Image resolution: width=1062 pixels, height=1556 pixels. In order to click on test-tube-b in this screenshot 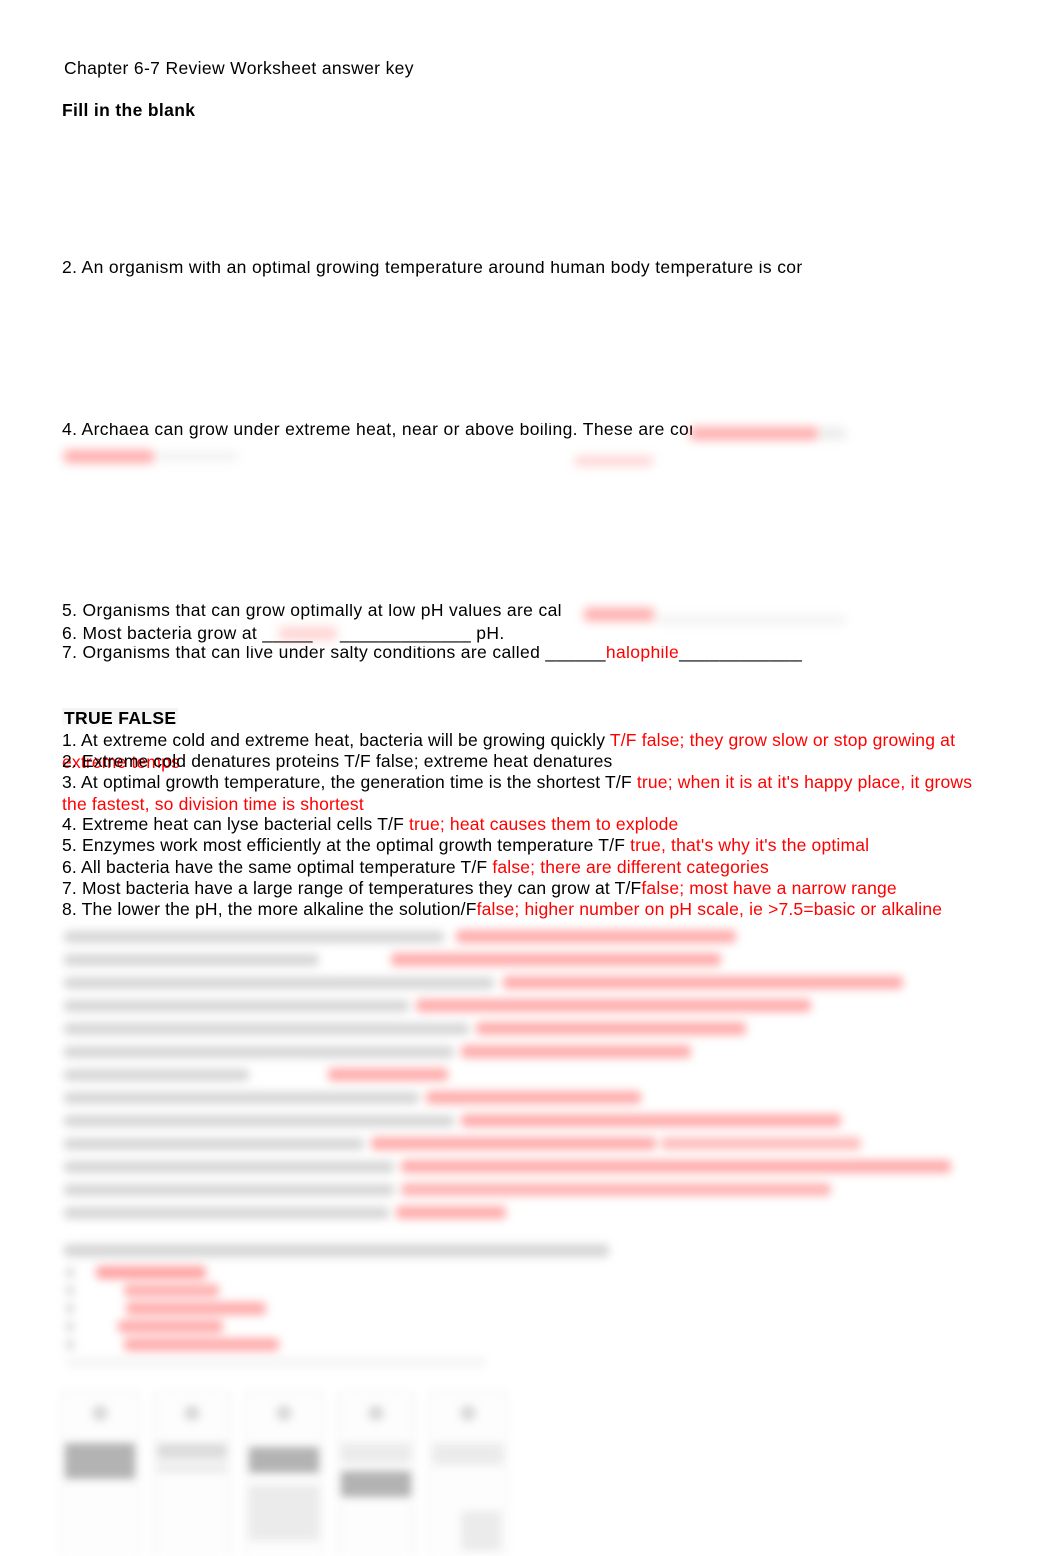, I will do `click(192, 1474)`.